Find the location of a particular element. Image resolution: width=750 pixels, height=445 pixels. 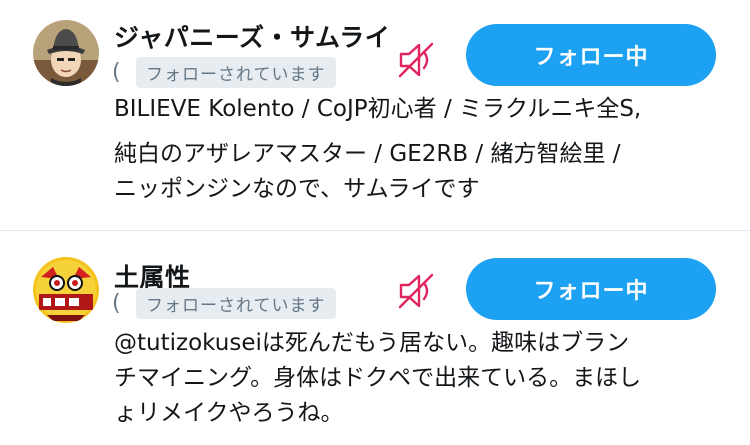

display-name: ジャパニーズ・サムライ is located at coordinates (252, 37).